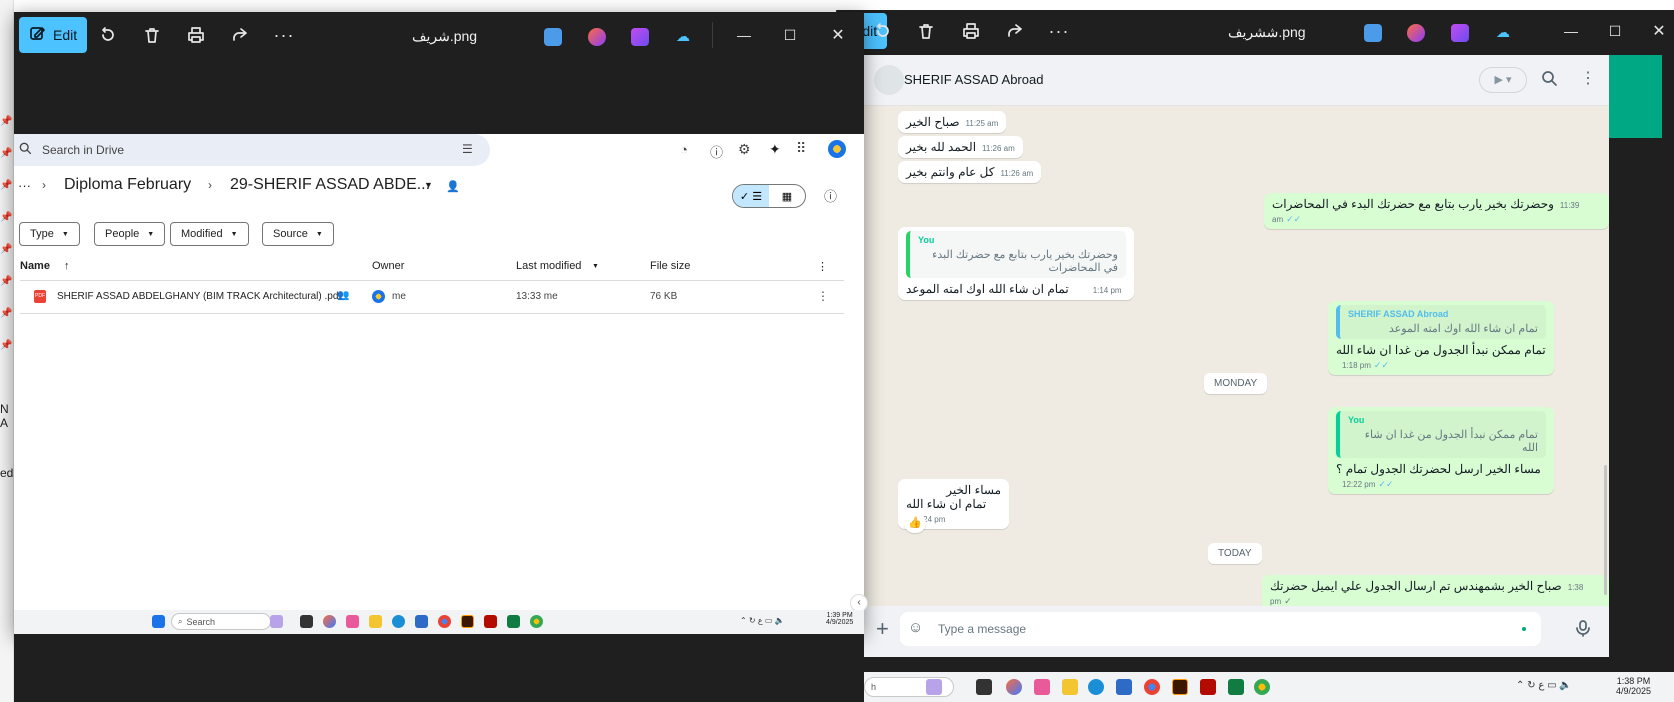  I want to click on start-icon, so click(158, 621).